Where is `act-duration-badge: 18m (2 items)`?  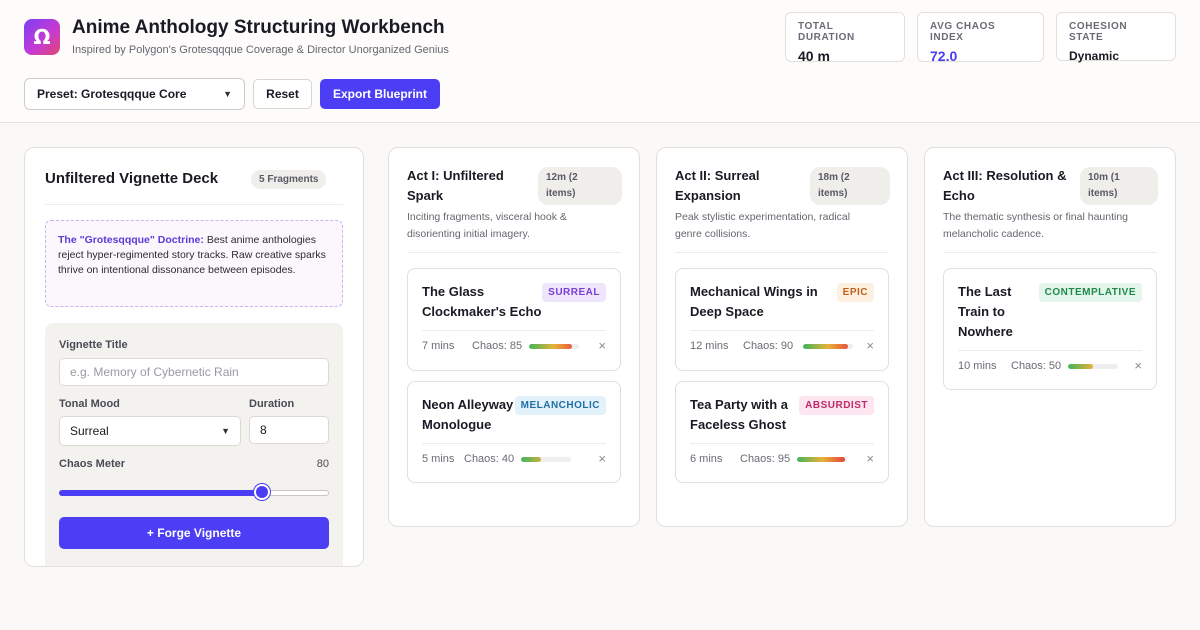 act-duration-badge: 18m (2 items) is located at coordinates (850, 186).